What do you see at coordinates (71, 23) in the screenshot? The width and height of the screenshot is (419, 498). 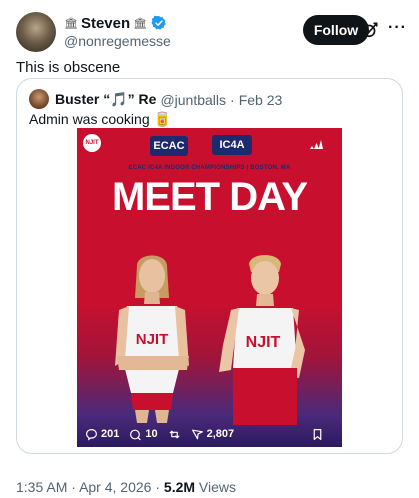 I see `name-emoji-left: 🏛` at bounding box center [71, 23].